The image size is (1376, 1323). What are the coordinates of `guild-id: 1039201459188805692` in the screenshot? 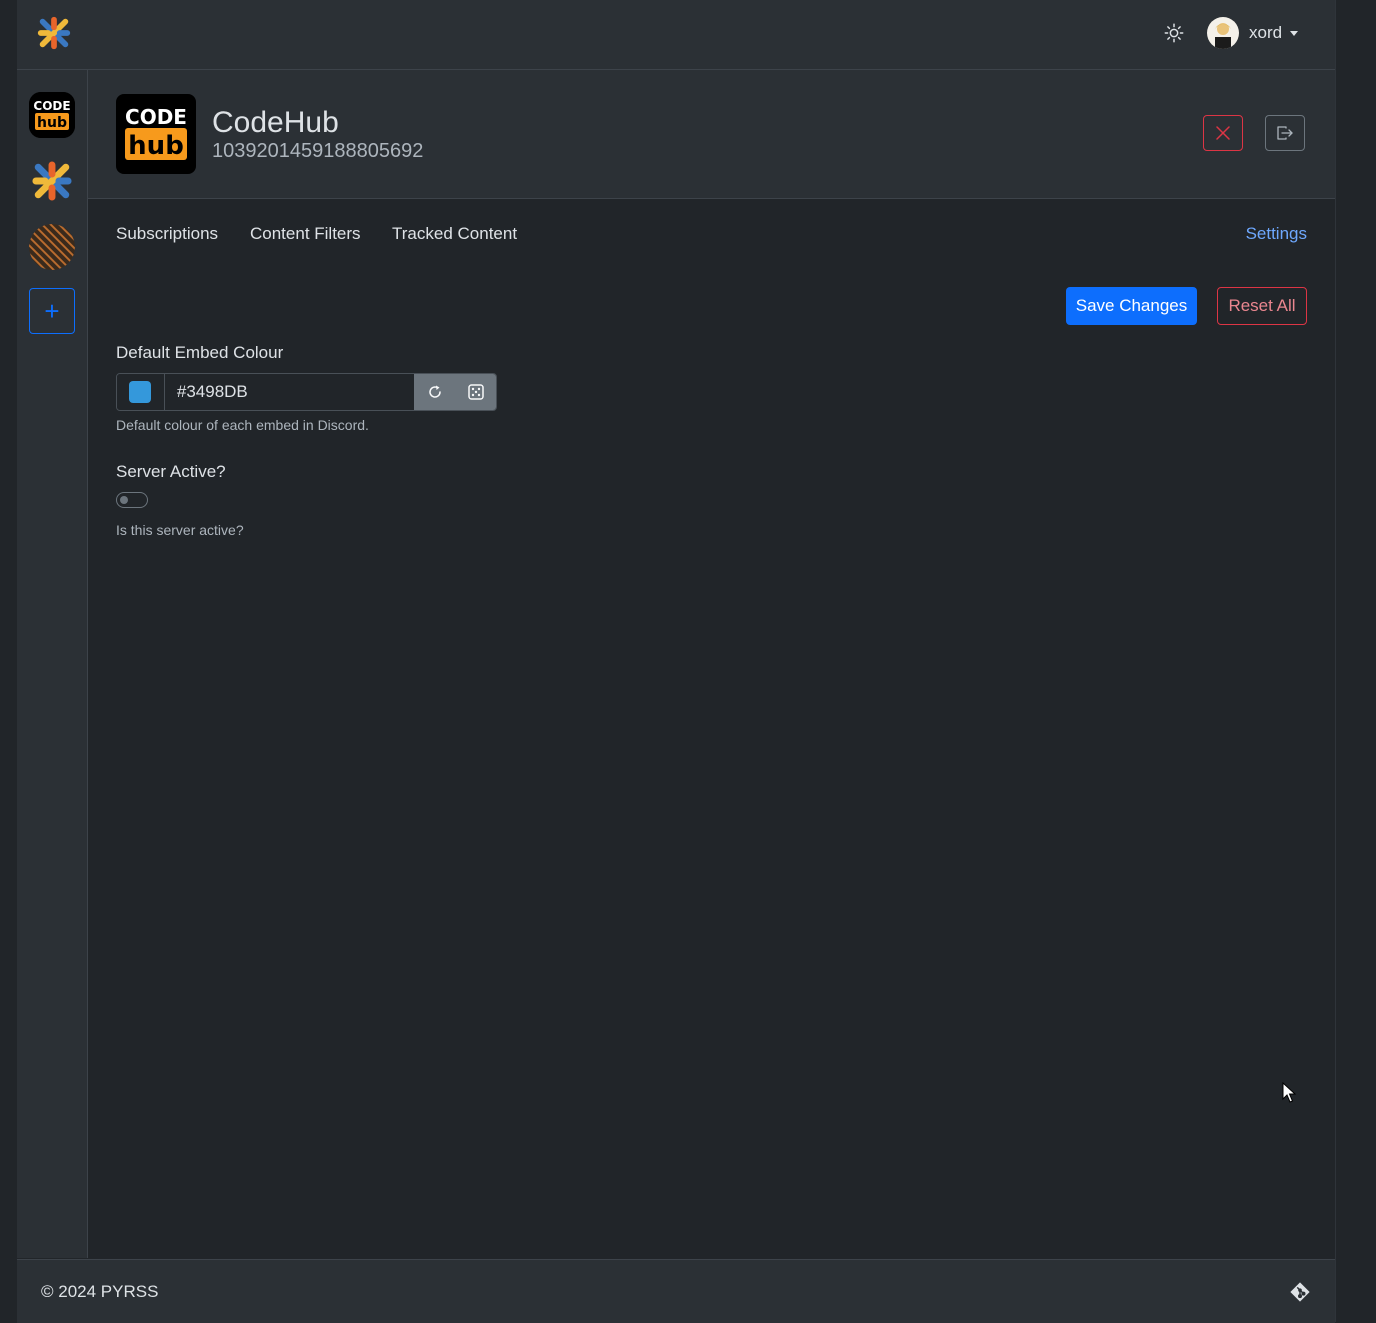 It's located at (318, 151).